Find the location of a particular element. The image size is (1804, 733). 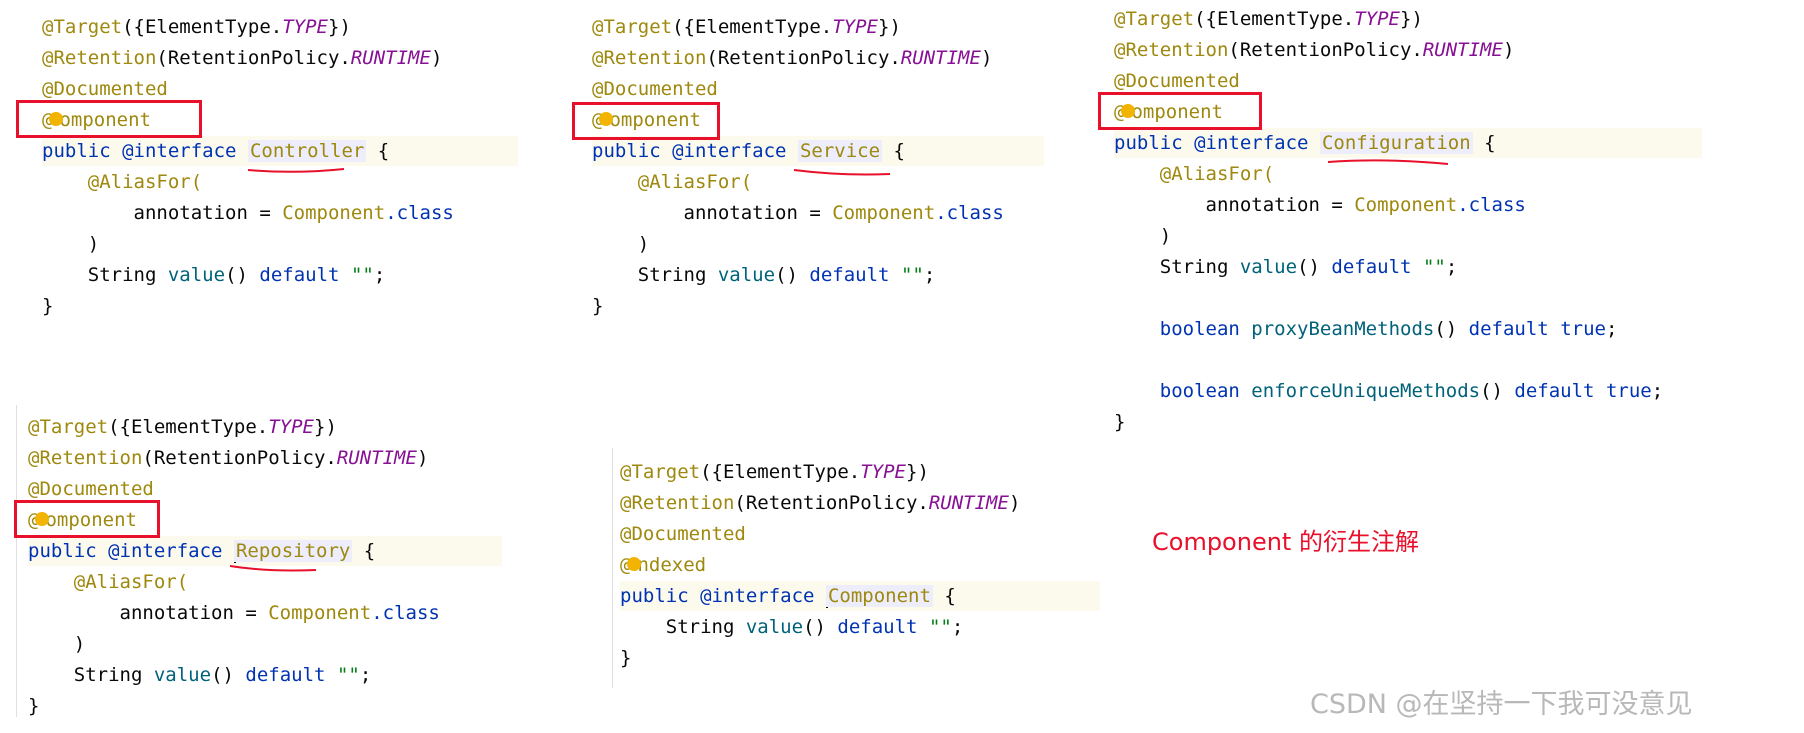

code-line-indexed-annotation: @ ndexed is located at coordinates (663, 565).